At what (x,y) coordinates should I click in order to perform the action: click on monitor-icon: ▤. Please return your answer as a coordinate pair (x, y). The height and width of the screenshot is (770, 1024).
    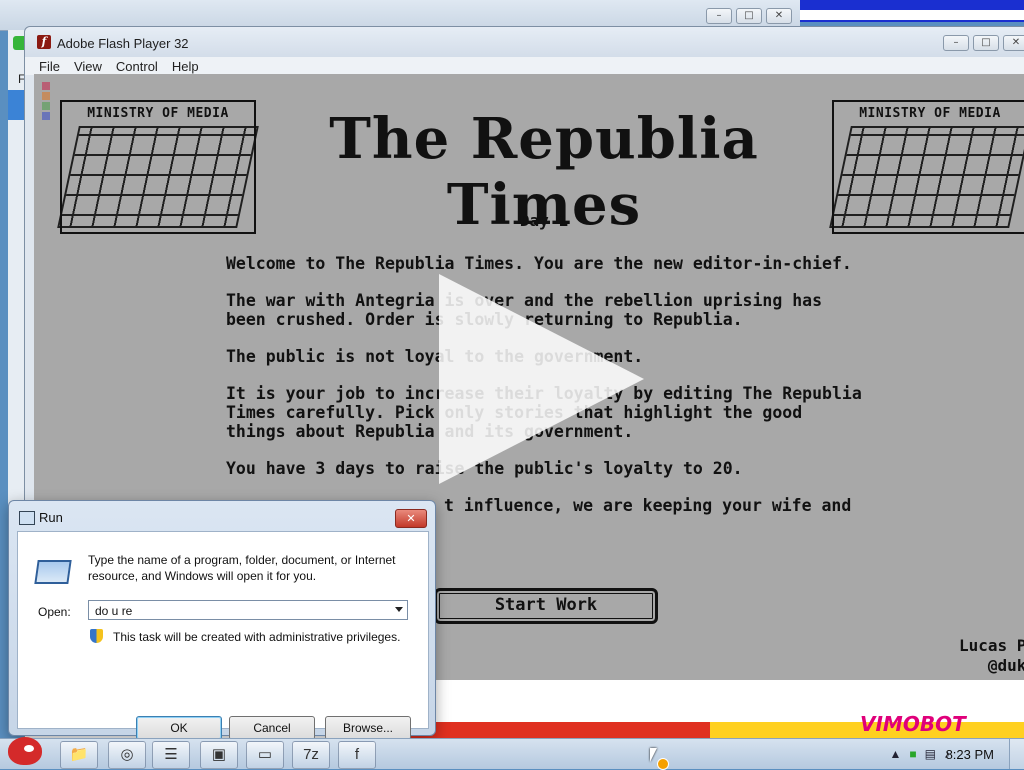
    Looking at the image, I should click on (930, 754).